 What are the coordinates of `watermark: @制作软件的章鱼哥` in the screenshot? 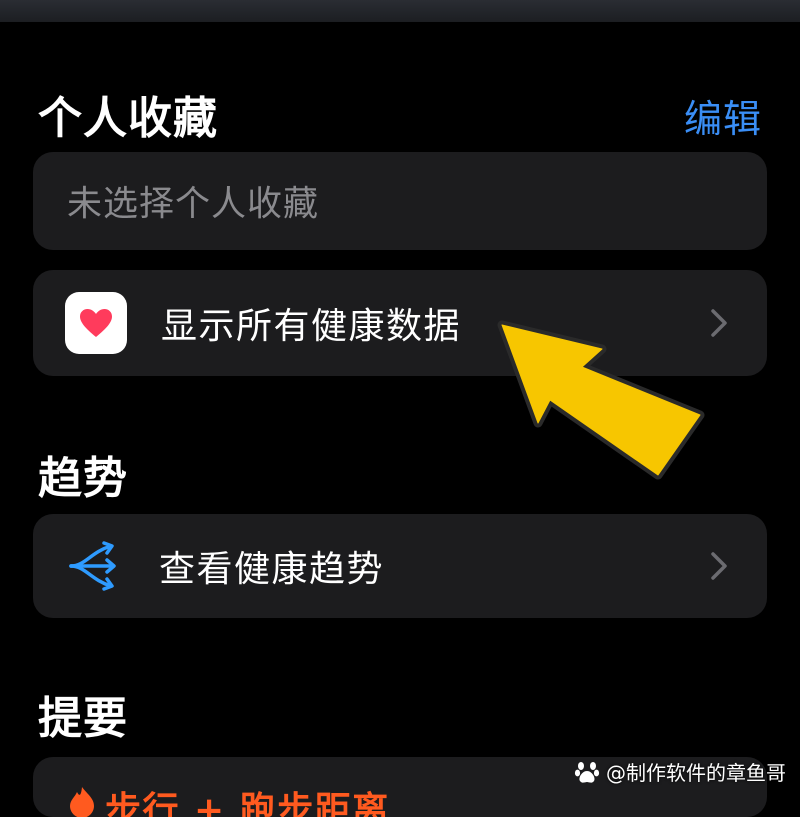 It's located at (680, 771).